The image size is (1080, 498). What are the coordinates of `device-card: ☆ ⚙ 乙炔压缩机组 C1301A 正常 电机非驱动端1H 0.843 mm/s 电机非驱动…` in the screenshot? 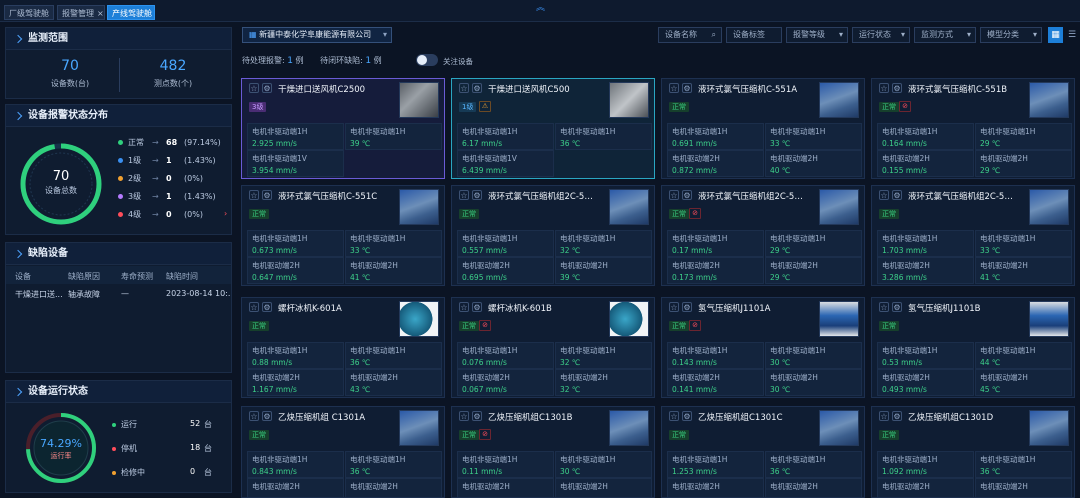 It's located at (343, 452).